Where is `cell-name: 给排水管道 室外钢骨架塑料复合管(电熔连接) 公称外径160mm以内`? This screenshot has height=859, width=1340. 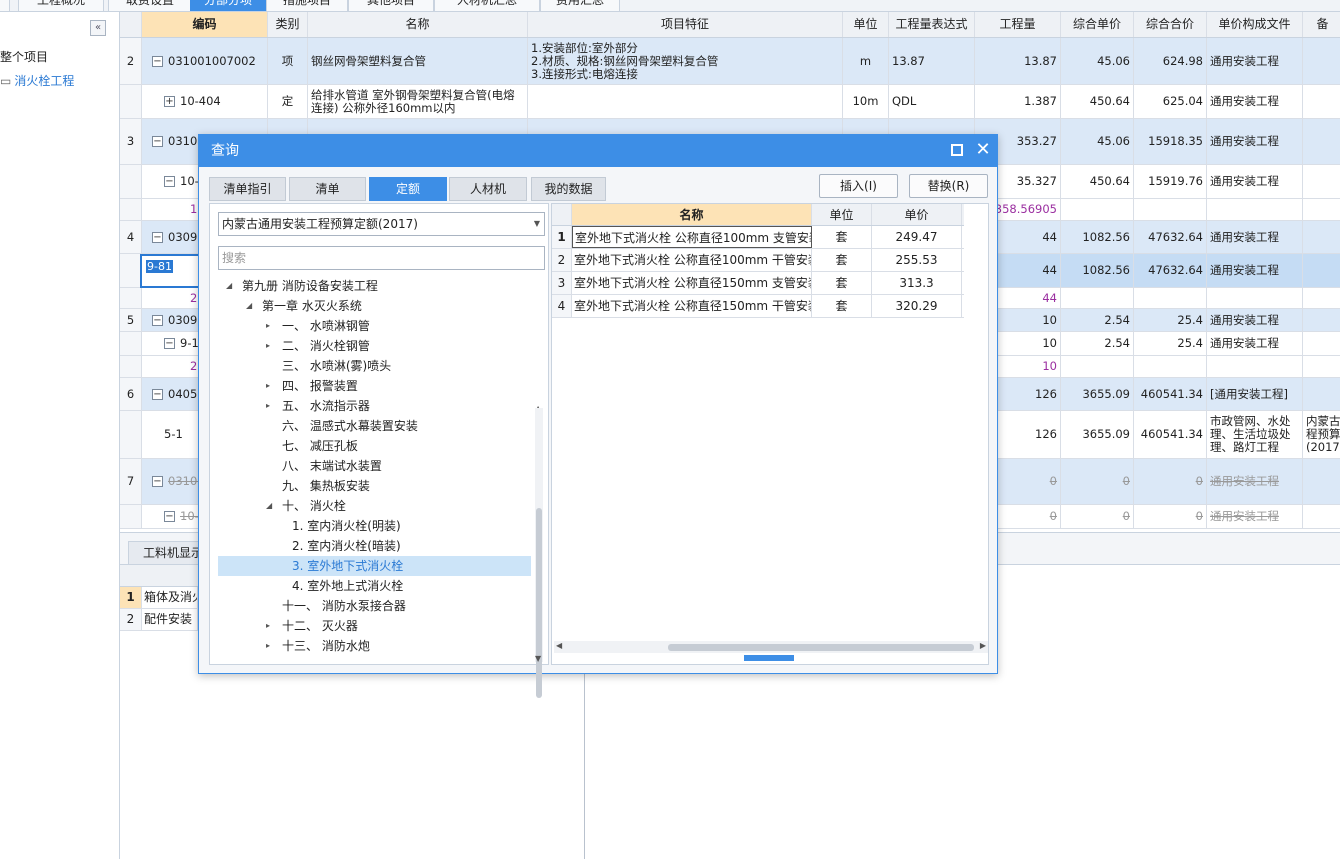 cell-name: 给排水管道 室外钢骨架塑料复合管(电熔连接) 公称外径160mm以内 is located at coordinates (418, 101).